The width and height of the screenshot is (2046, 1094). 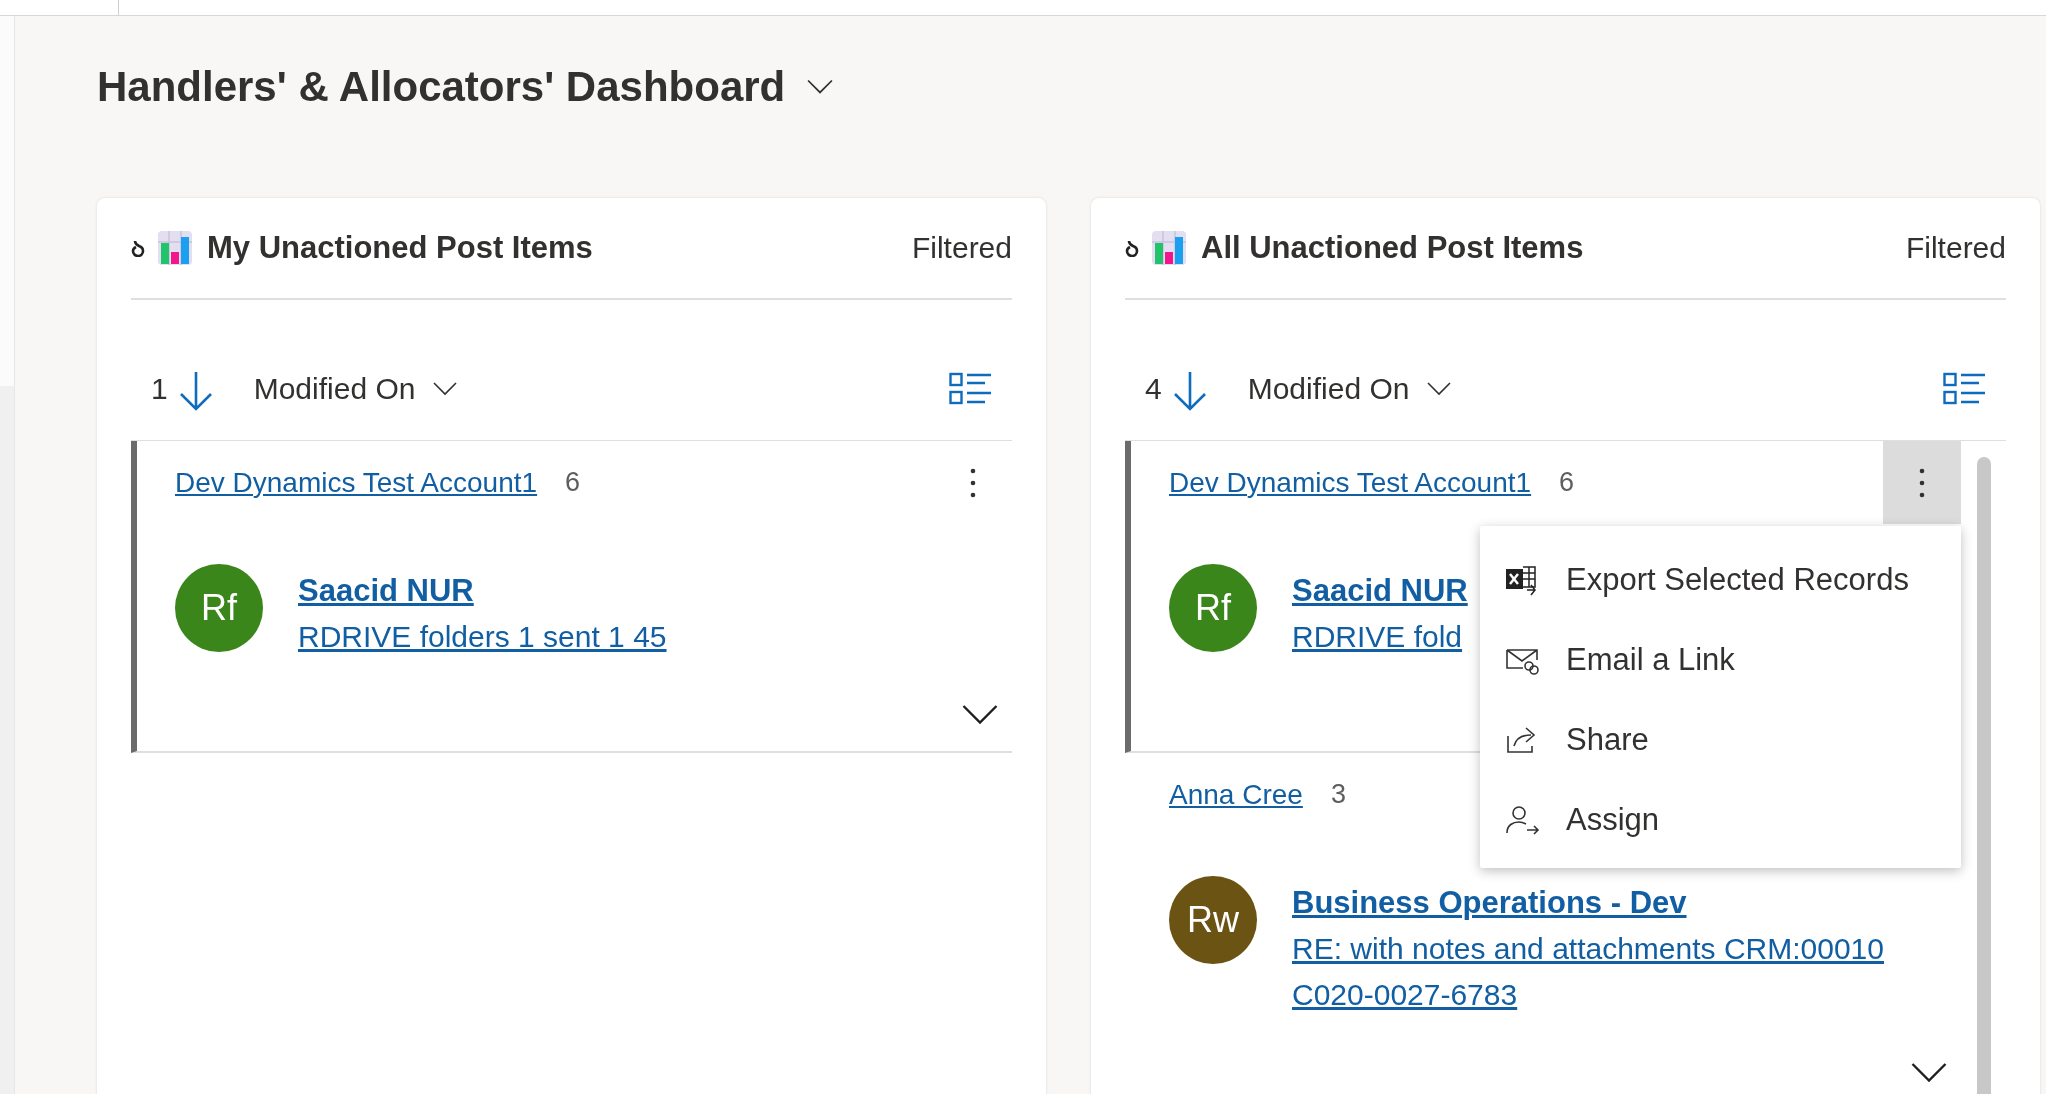 What do you see at coordinates (400, 248) in the screenshot?
I see `panel-title: My Unactioned Post Items` at bounding box center [400, 248].